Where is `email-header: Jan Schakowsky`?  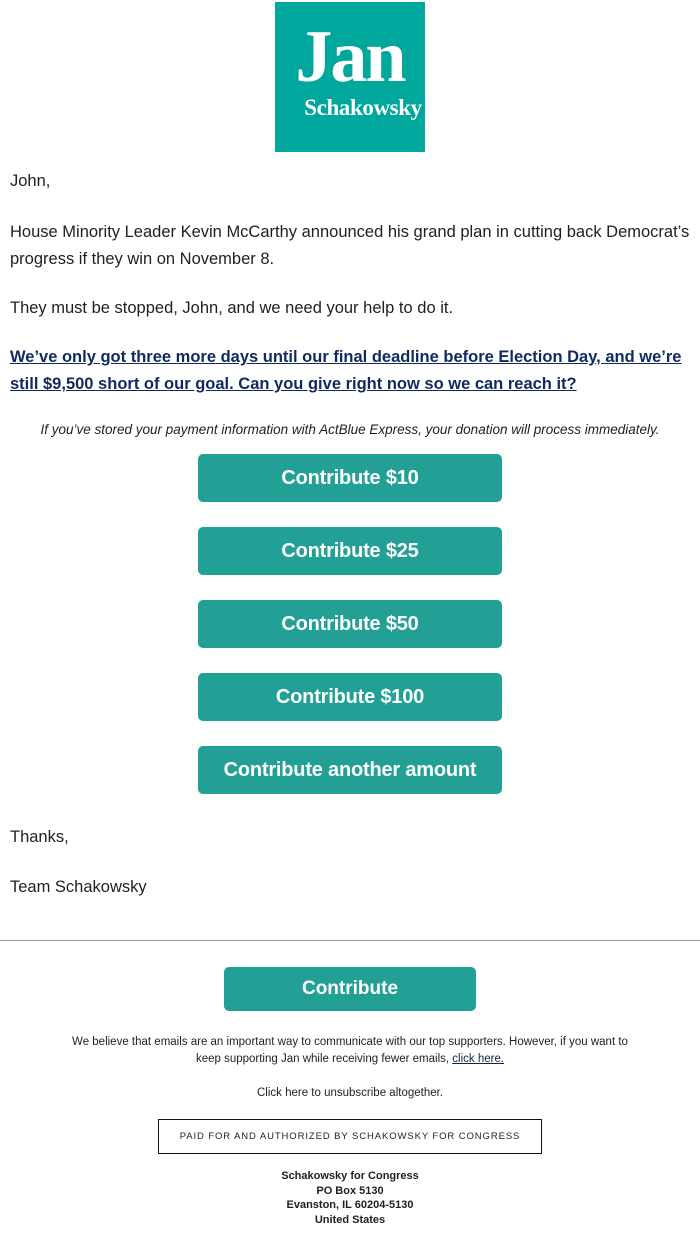 email-header: Jan Schakowsky is located at coordinates (350, 76).